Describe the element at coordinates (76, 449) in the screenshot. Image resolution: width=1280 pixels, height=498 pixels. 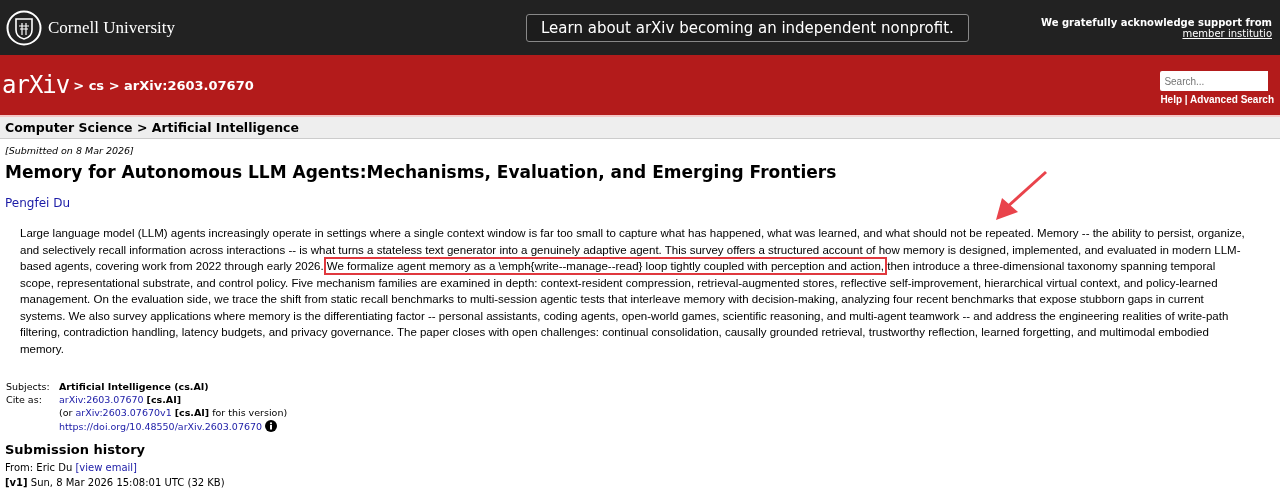
I see `section-heading: Submission history` at that location.